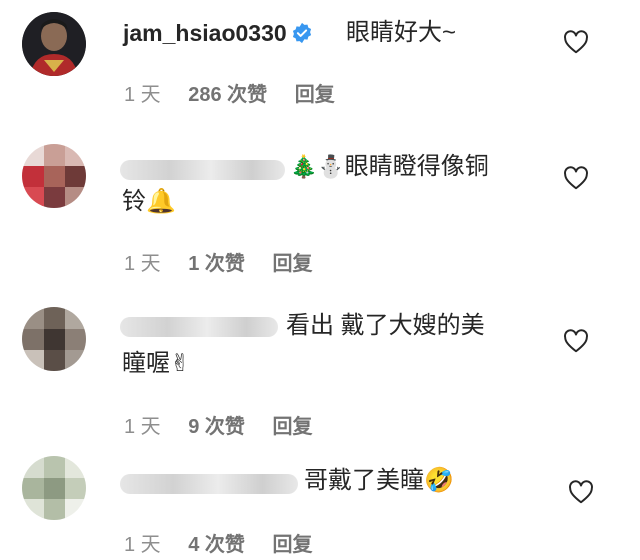  I want to click on comment-meta: 1 天 286 次赞 回复, so click(229, 92).